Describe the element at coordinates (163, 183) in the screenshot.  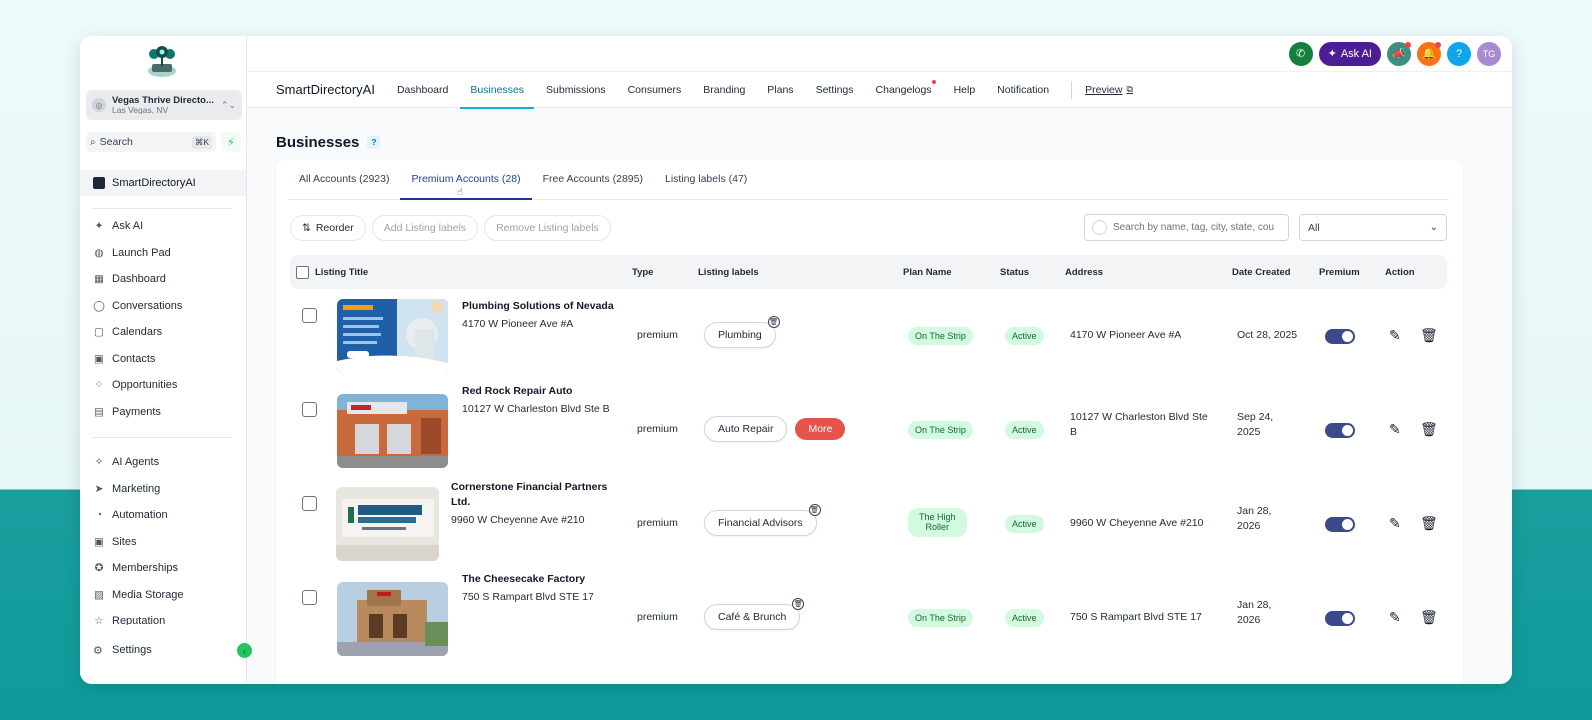
I see `sidebar-item-smartdirectoryai: SmartDirectoryAI` at that location.